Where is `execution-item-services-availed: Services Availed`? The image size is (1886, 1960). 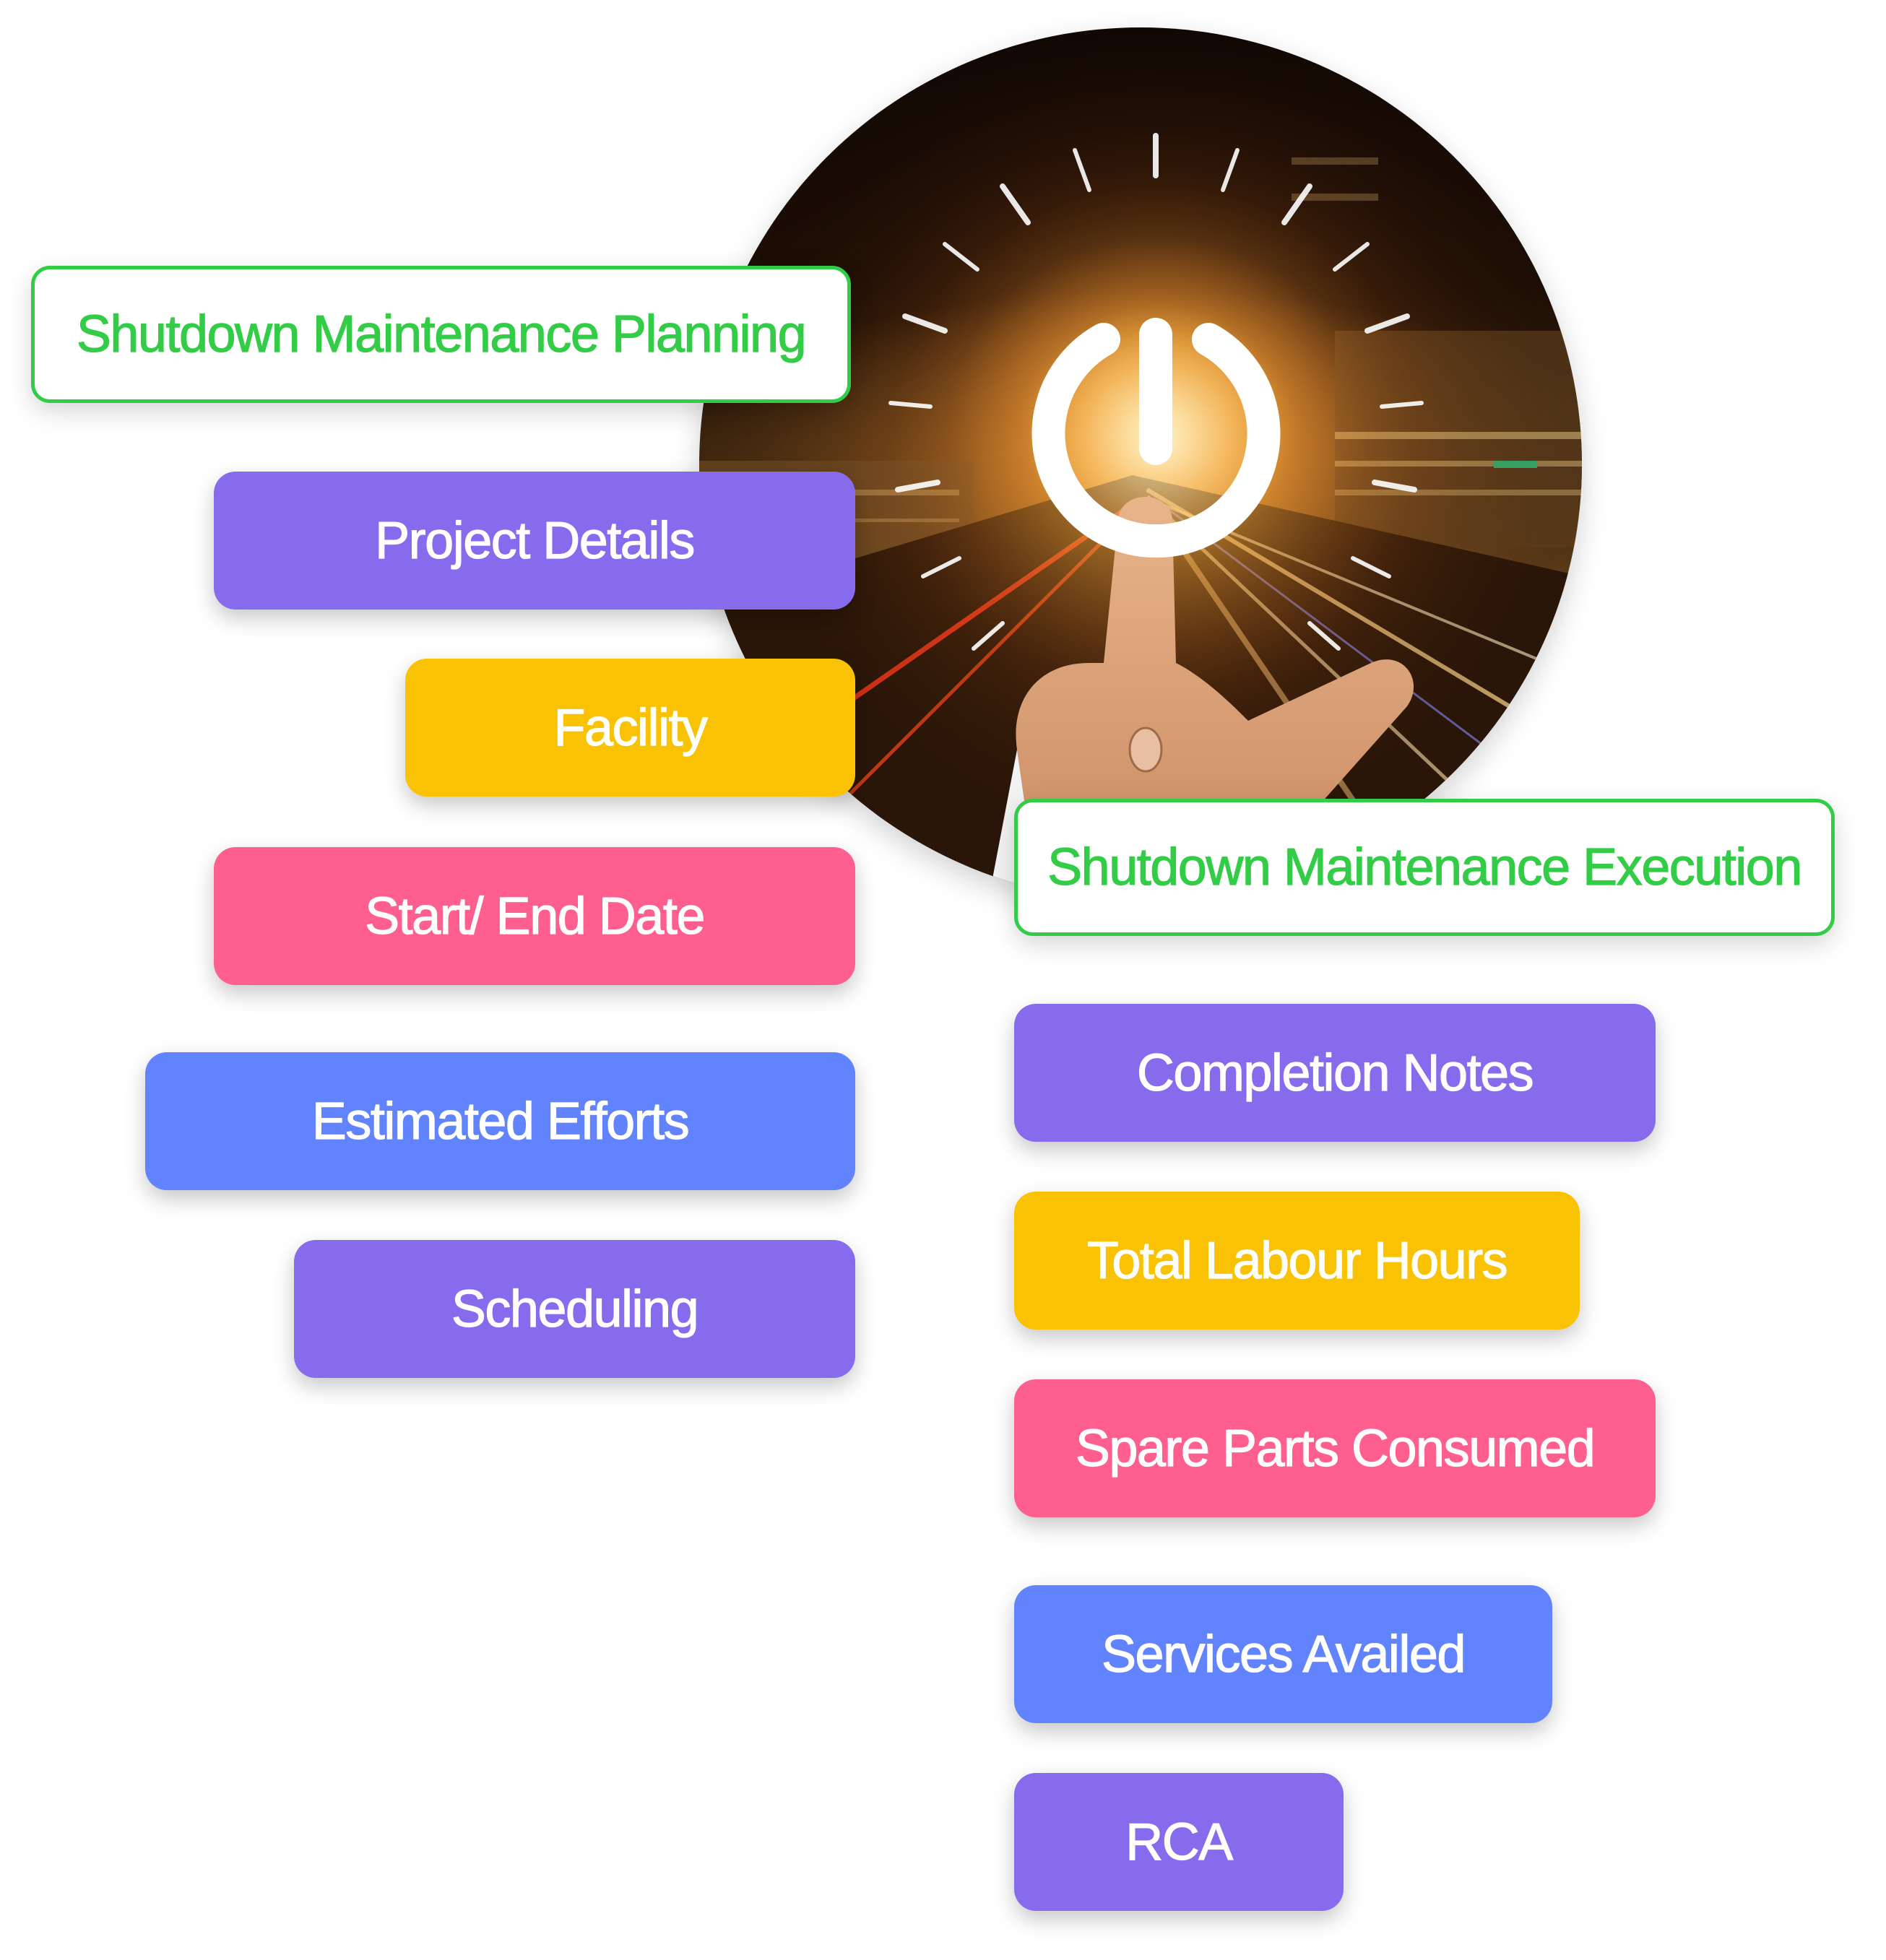
execution-item-services-availed: Services Availed is located at coordinates (1283, 1654).